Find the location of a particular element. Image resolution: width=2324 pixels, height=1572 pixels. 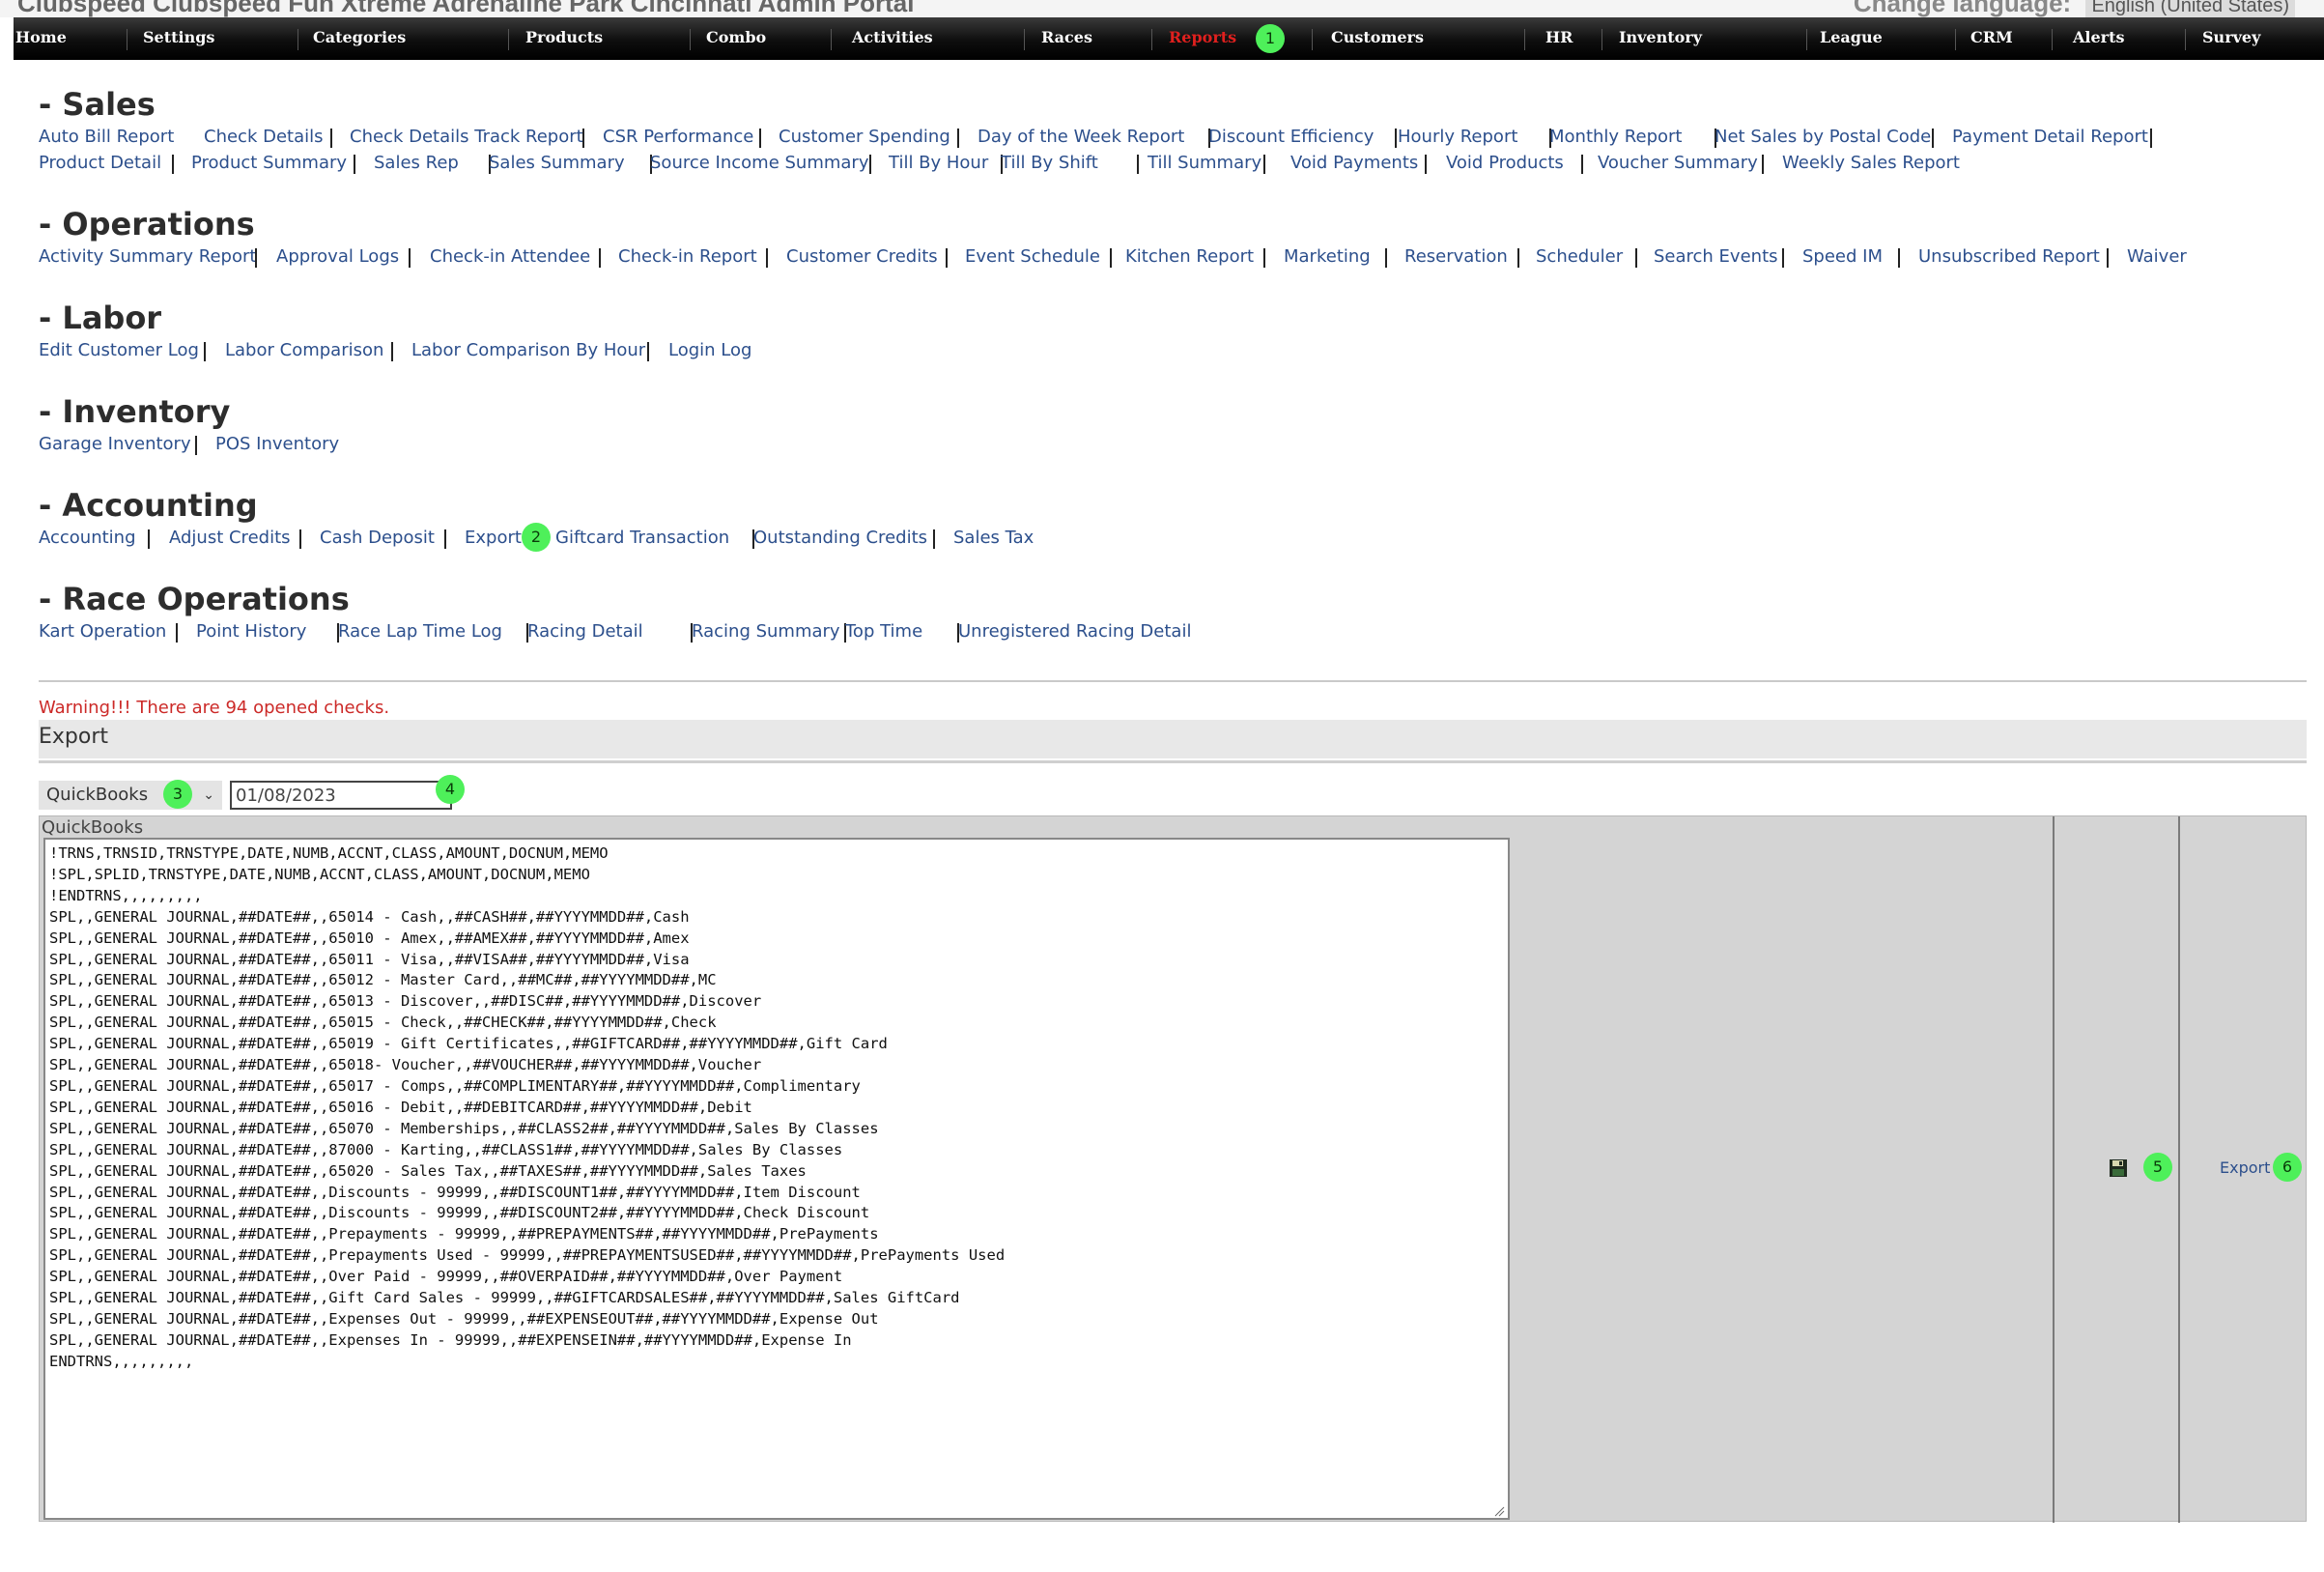

report-link: Till By Hour is located at coordinates (938, 163).